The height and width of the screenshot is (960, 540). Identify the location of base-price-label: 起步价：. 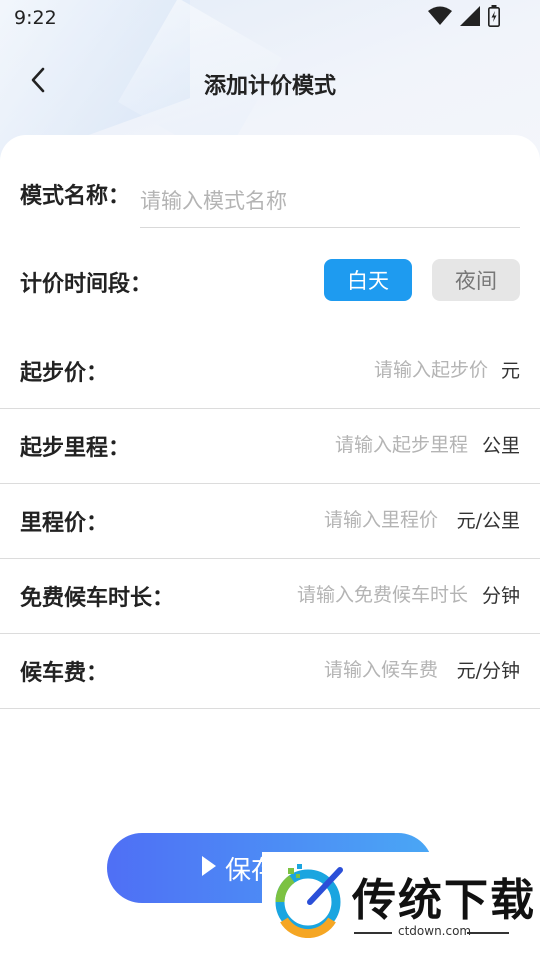
(64, 373).